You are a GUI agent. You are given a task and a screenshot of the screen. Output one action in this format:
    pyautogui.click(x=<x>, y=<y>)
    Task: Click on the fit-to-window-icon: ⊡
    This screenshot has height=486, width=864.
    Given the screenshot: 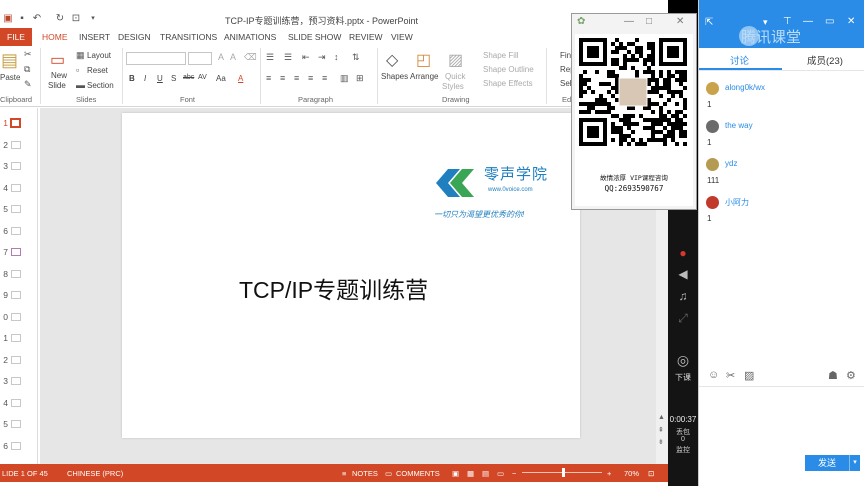 What is the action you would take?
    pyautogui.click(x=651, y=473)
    